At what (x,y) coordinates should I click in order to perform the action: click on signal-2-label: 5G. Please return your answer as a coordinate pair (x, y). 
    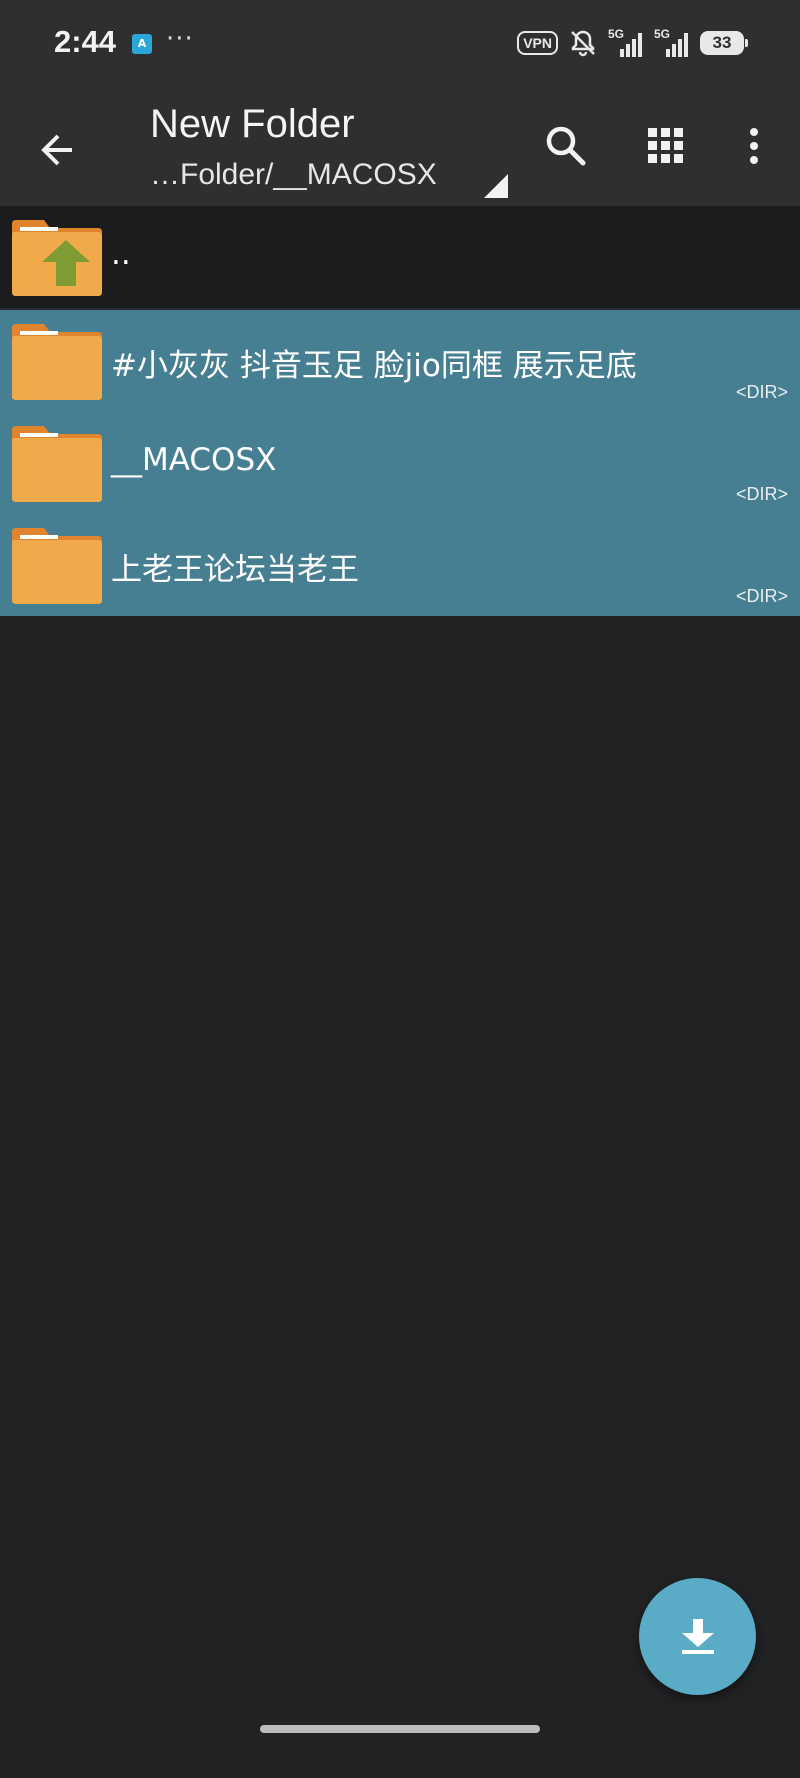
    Looking at the image, I should click on (662, 34).